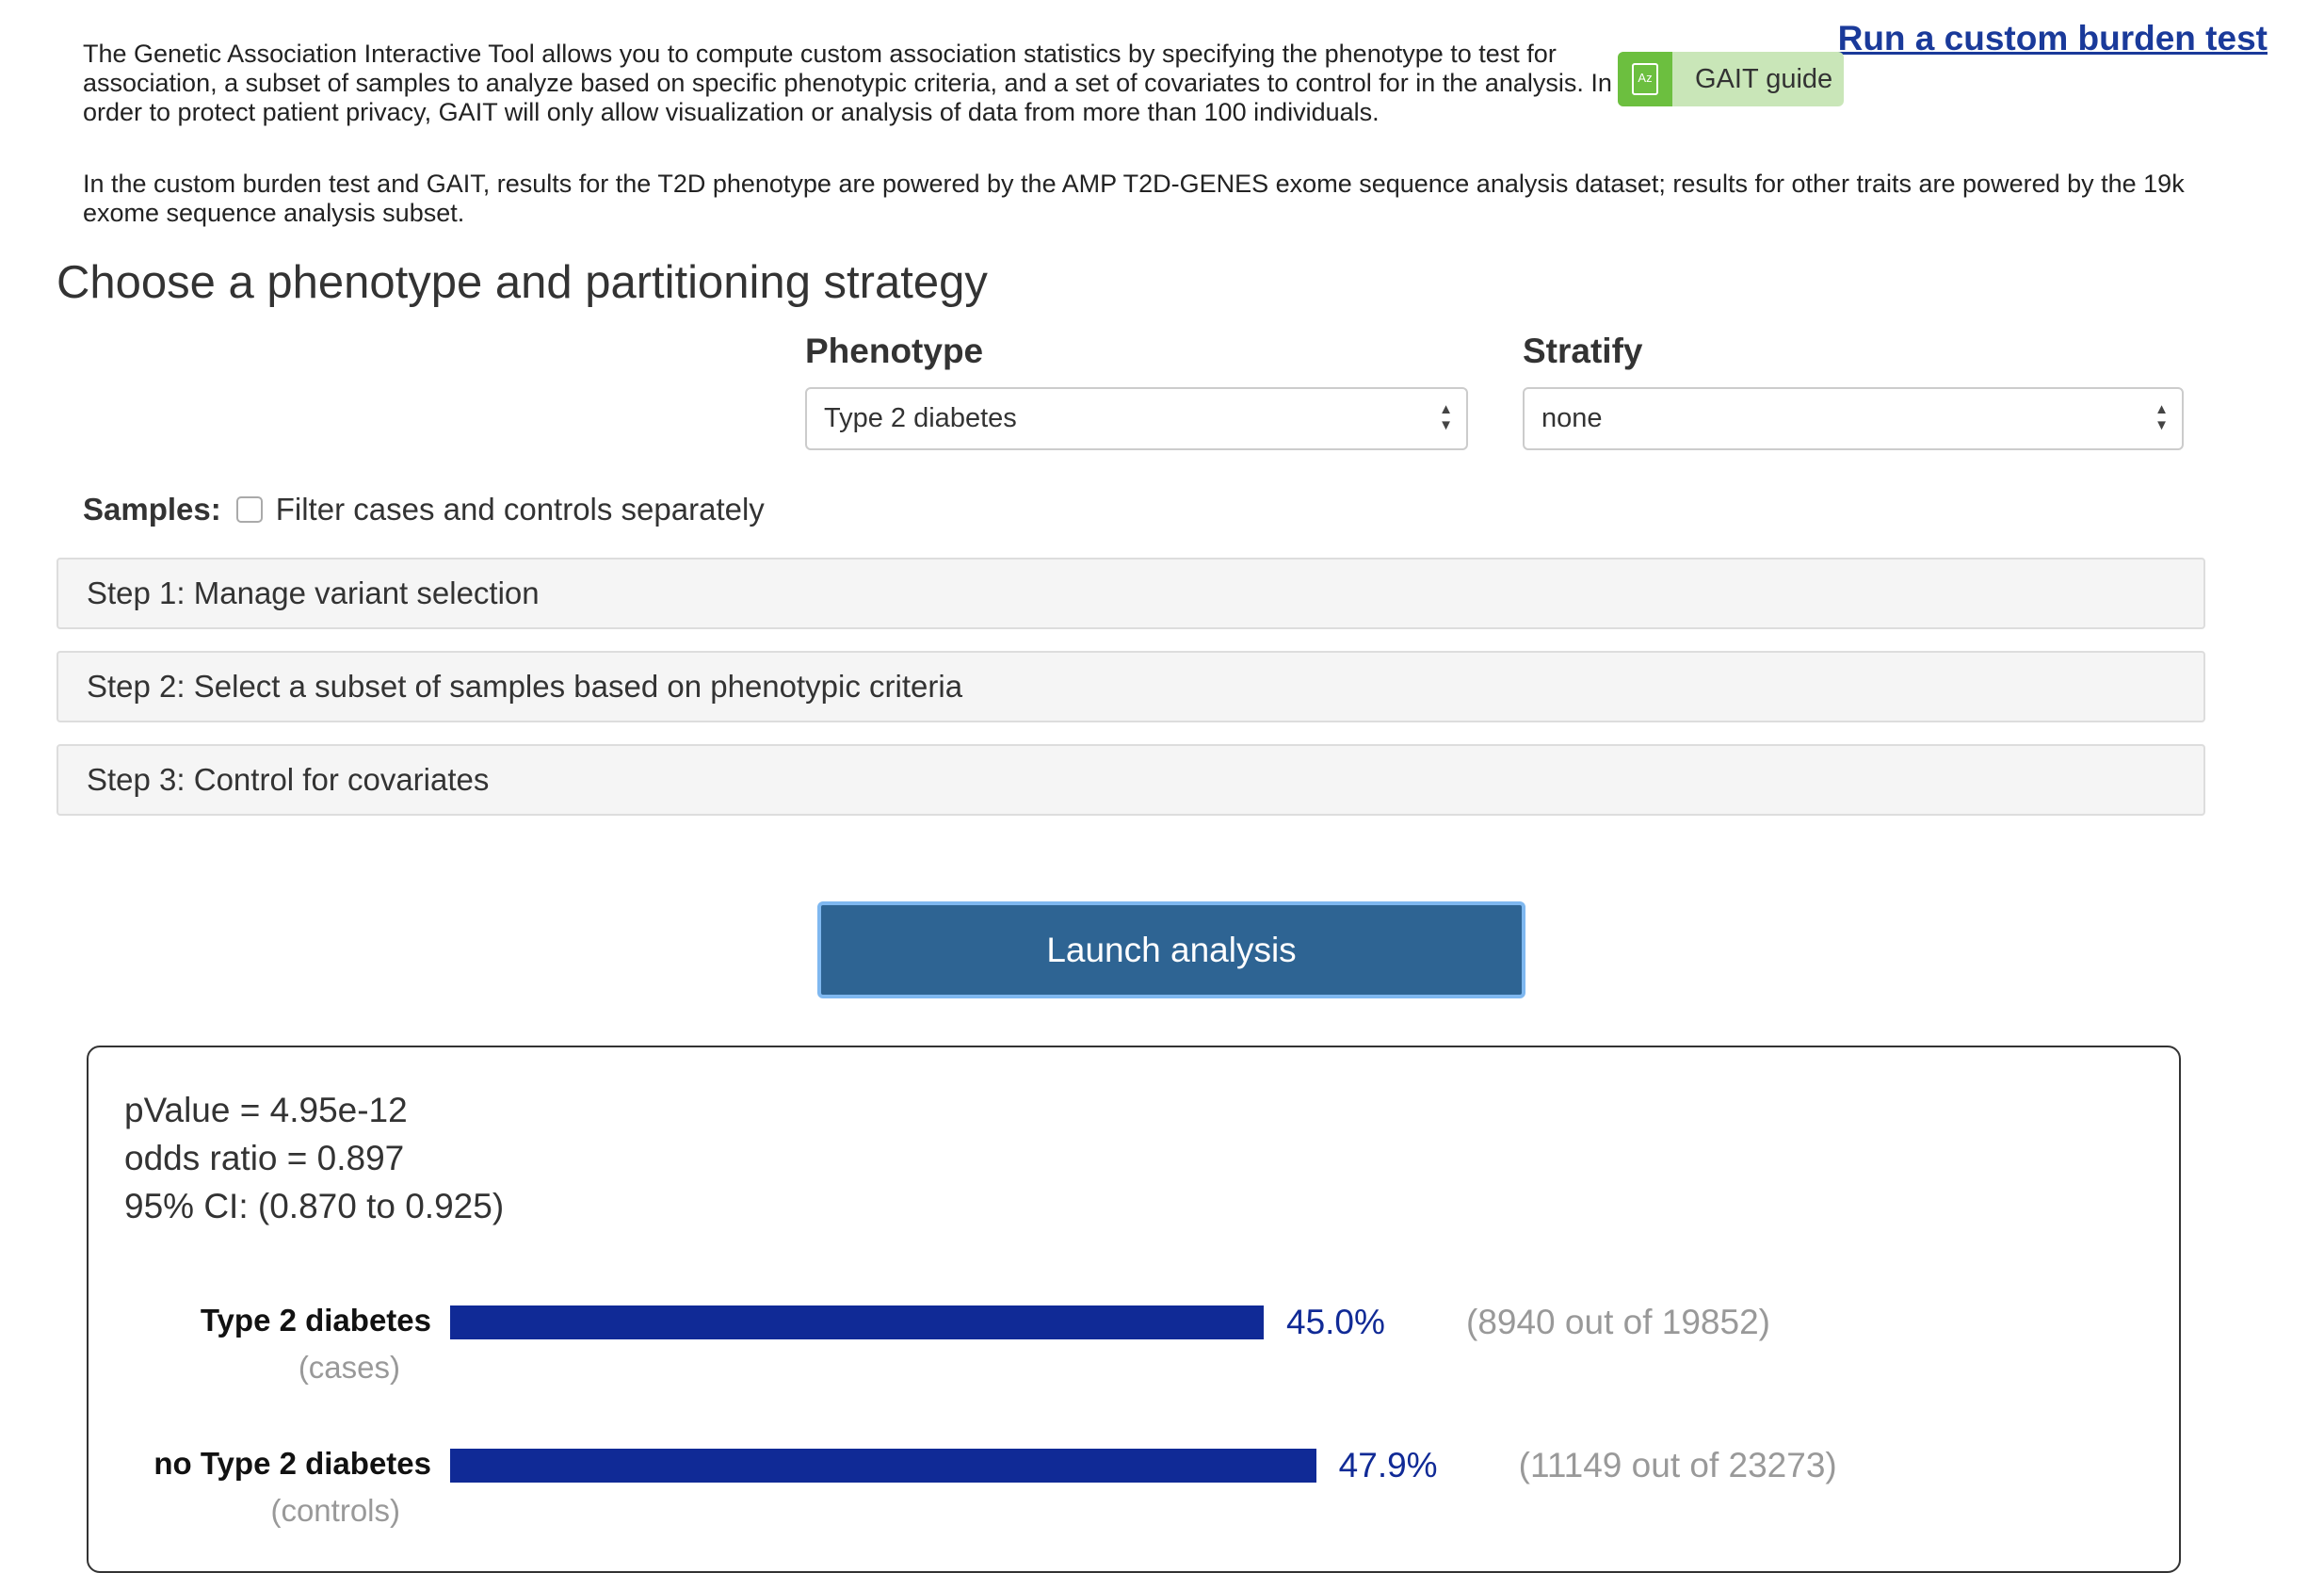  What do you see at coordinates (1572, 418) in the screenshot?
I see `stratify-selected-value: none` at bounding box center [1572, 418].